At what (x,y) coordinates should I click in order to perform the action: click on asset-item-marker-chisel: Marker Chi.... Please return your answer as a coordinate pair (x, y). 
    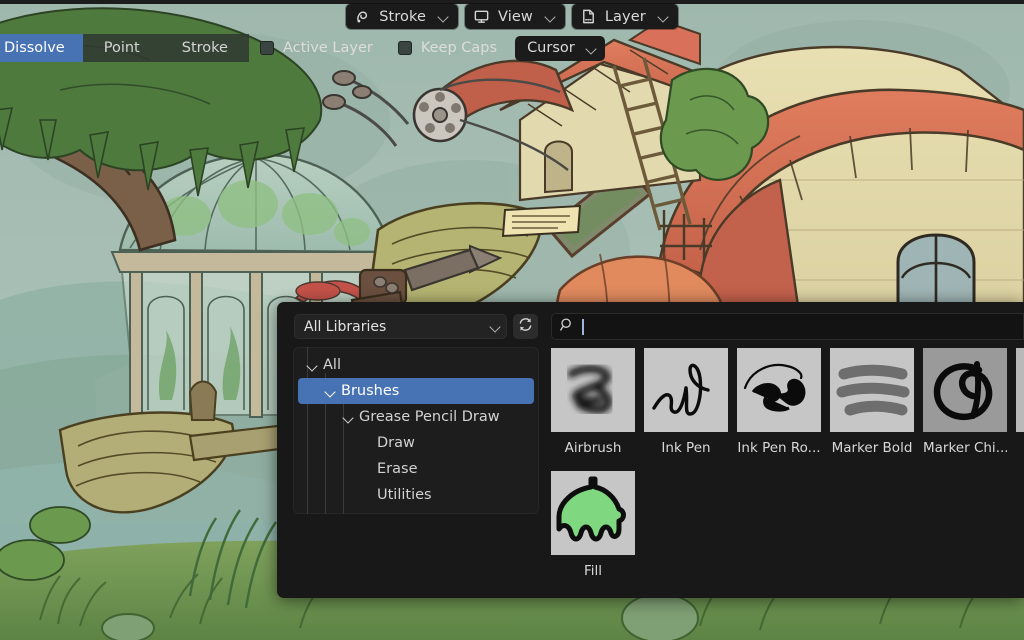
    Looking at the image, I should click on (965, 402).